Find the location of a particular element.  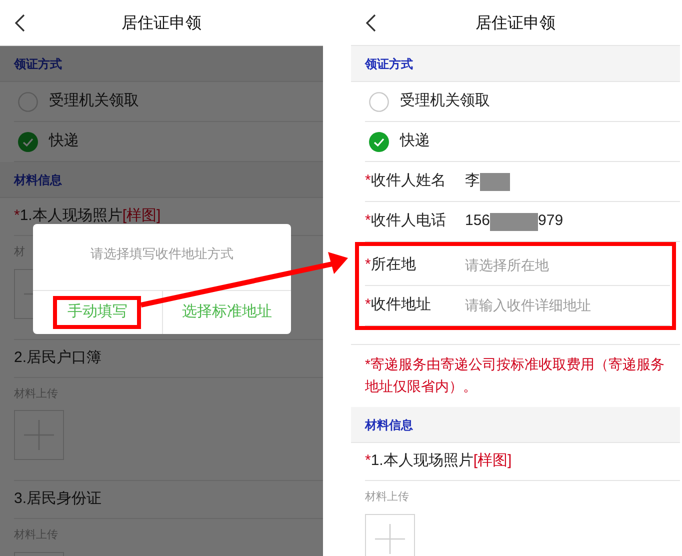

dialog-button: 手动填写 is located at coordinates (97, 312).